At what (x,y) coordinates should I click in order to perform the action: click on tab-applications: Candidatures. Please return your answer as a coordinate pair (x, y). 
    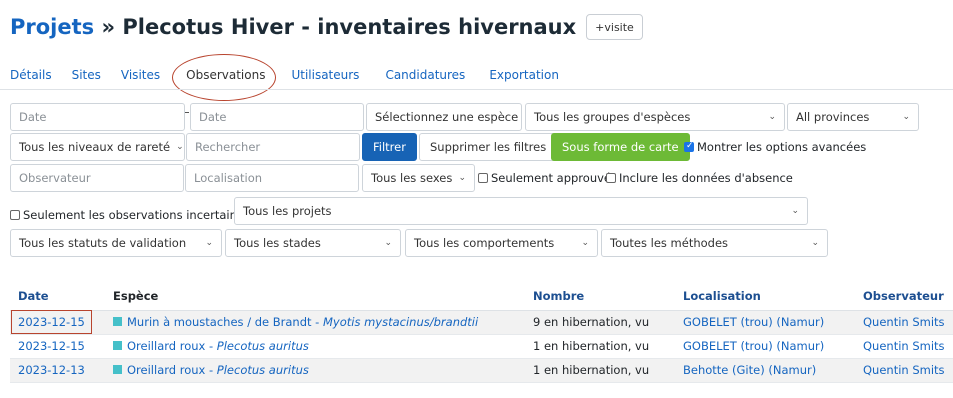
    Looking at the image, I should click on (425, 75).